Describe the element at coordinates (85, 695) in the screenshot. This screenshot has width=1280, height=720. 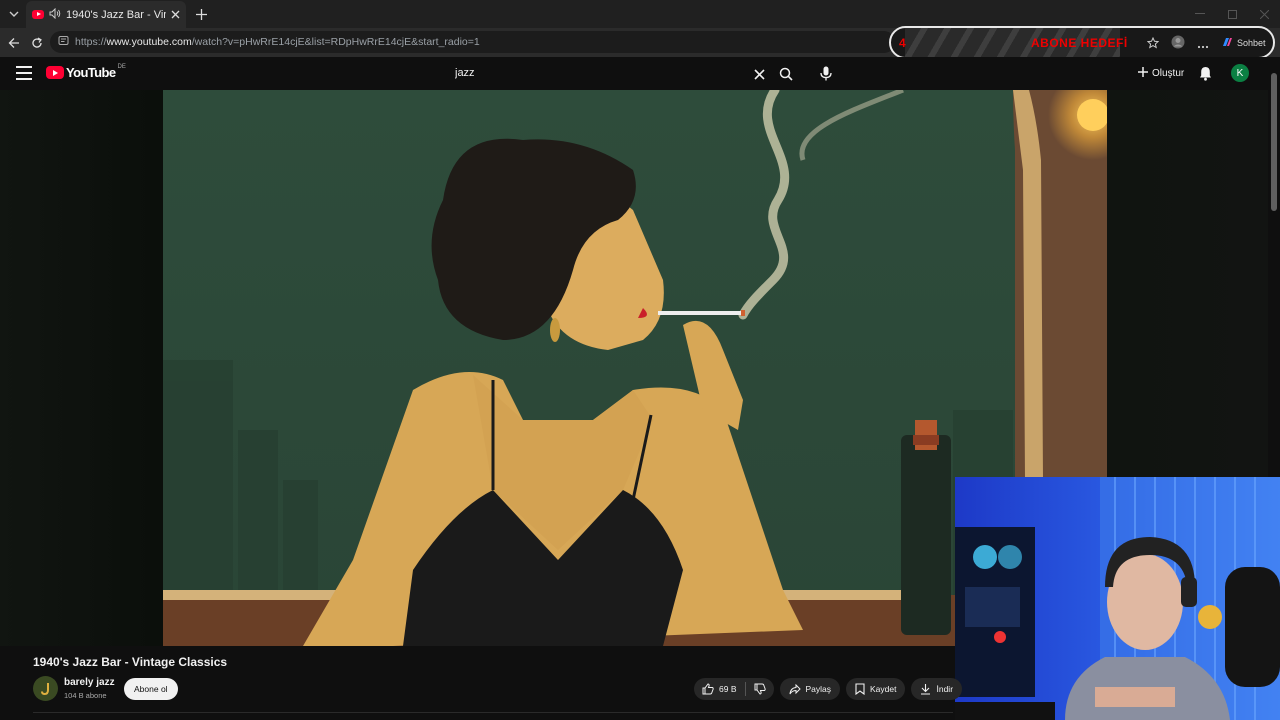
I see `subscriber-count: 104 B abone` at that location.